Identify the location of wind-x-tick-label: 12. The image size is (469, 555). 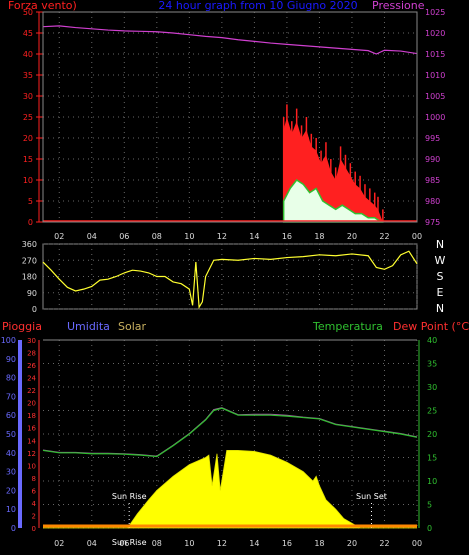
(222, 236).